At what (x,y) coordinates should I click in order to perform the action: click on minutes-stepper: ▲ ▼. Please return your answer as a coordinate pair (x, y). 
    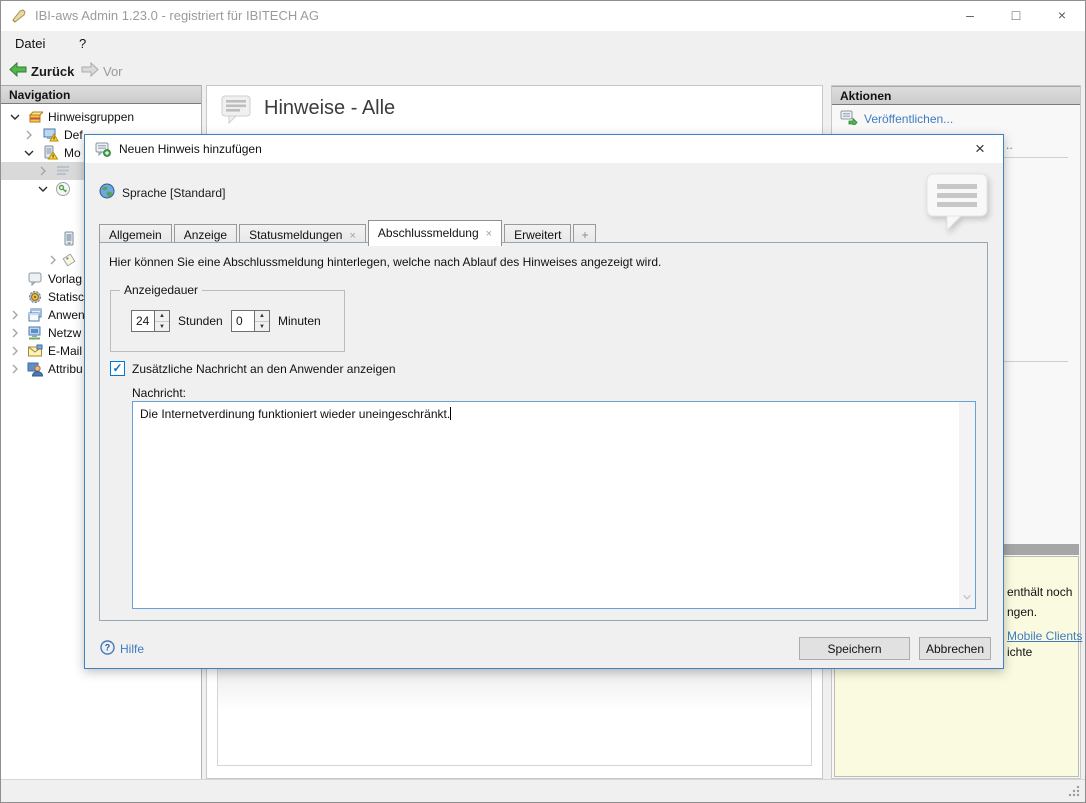
    Looking at the image, I should click on (262, 321).